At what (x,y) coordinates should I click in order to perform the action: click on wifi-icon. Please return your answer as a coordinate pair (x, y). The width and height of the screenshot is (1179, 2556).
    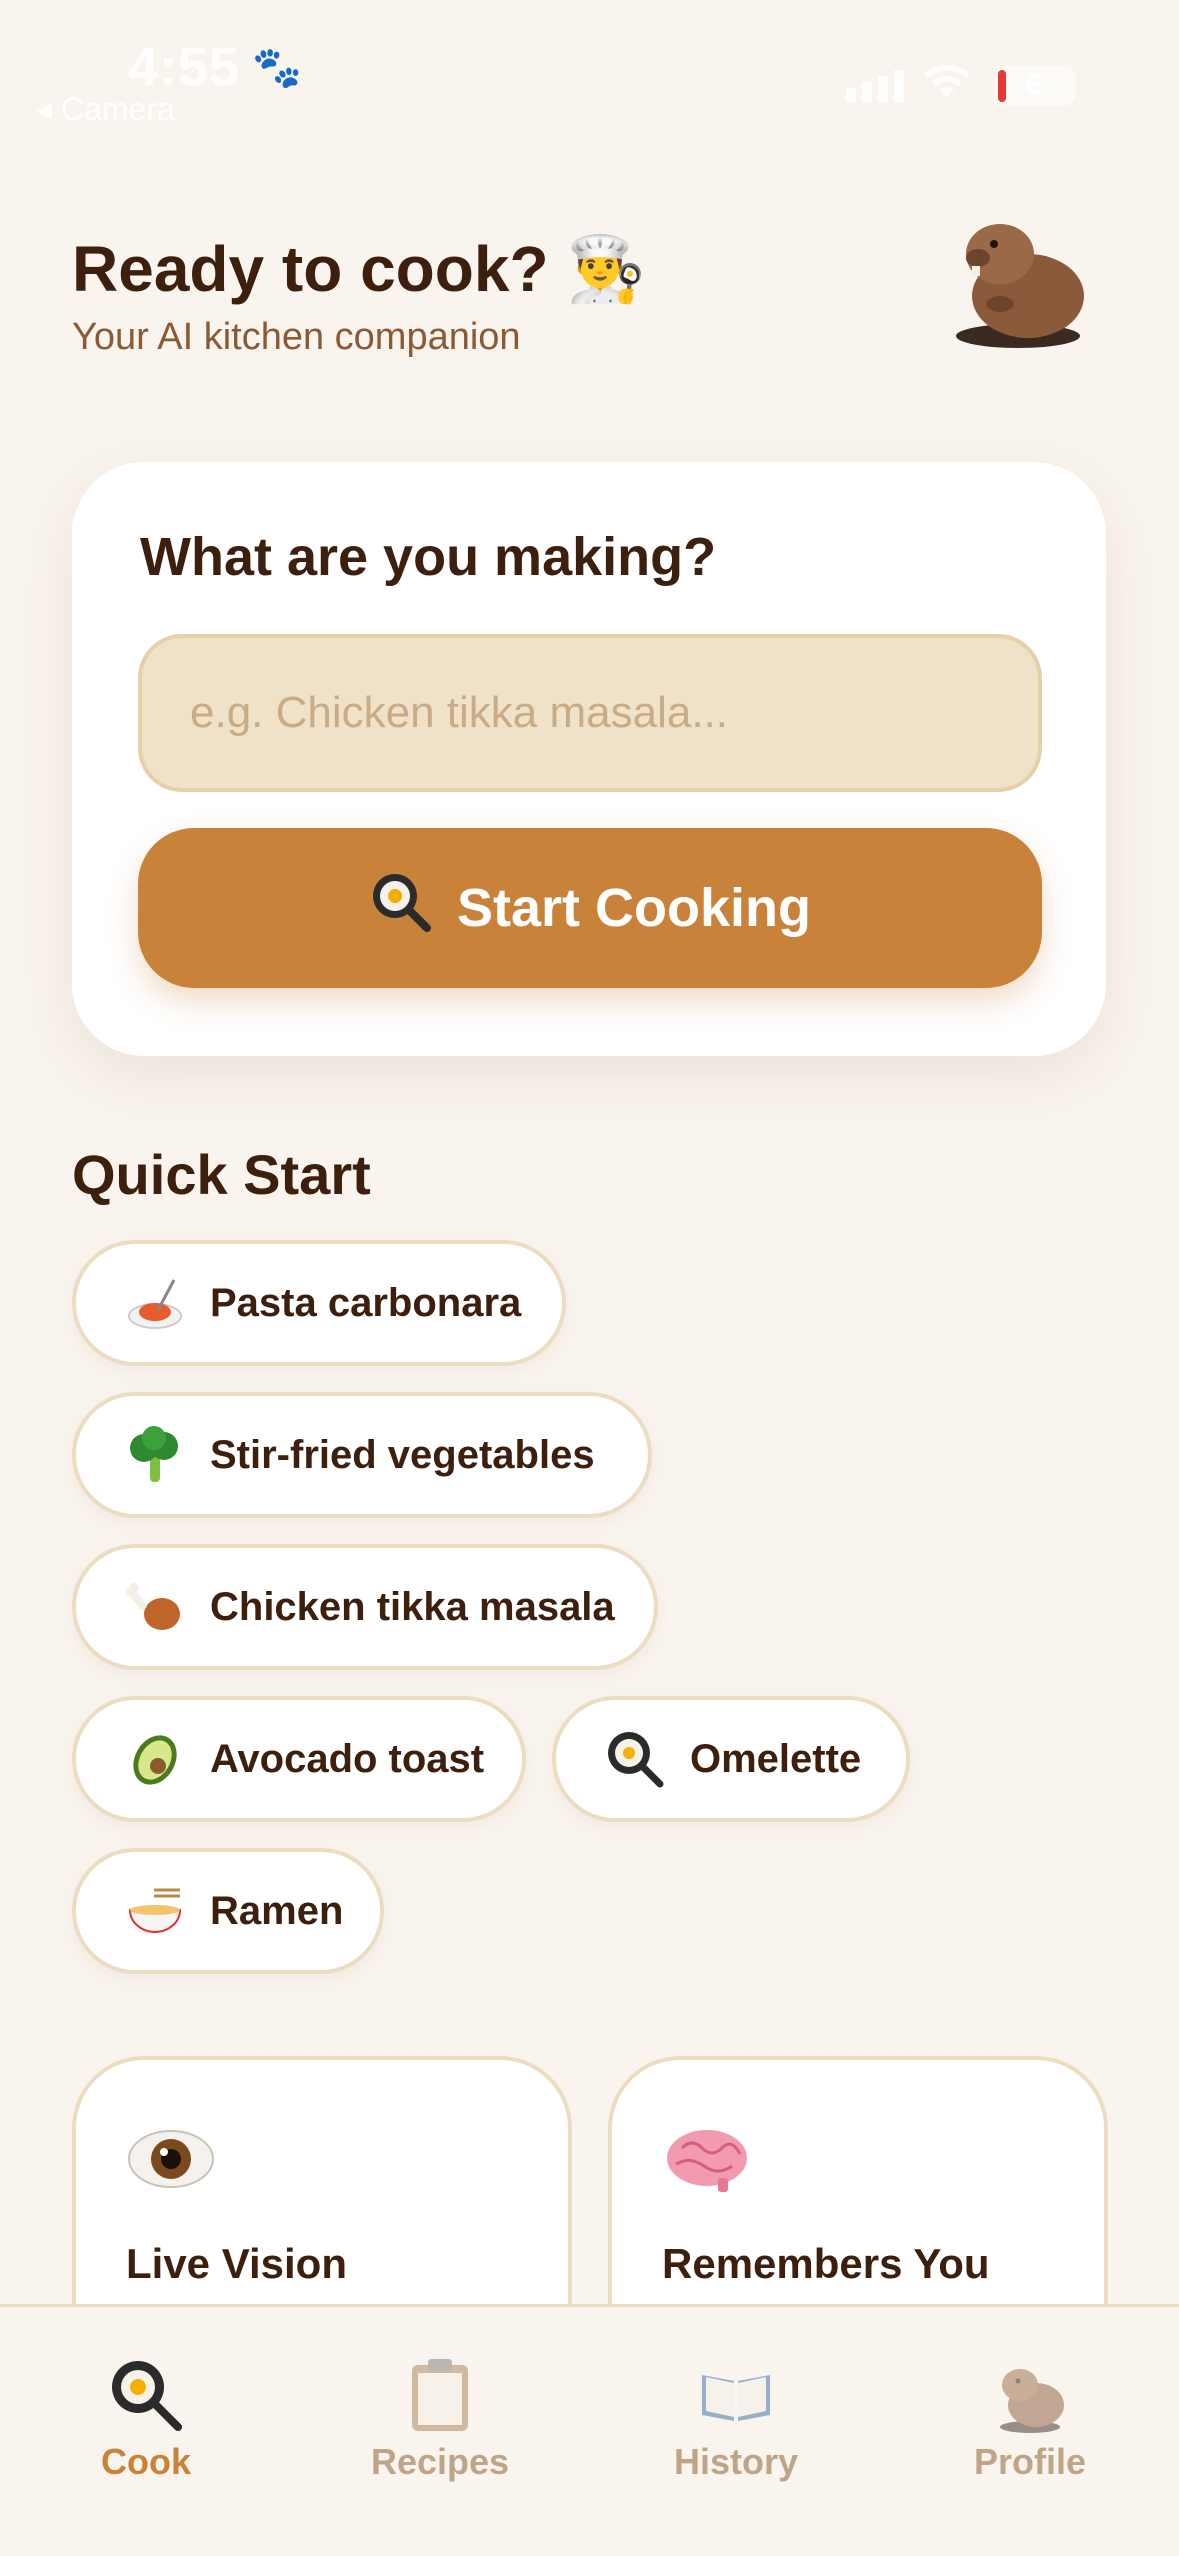
    Looking at the image, I should click on (947, 87).